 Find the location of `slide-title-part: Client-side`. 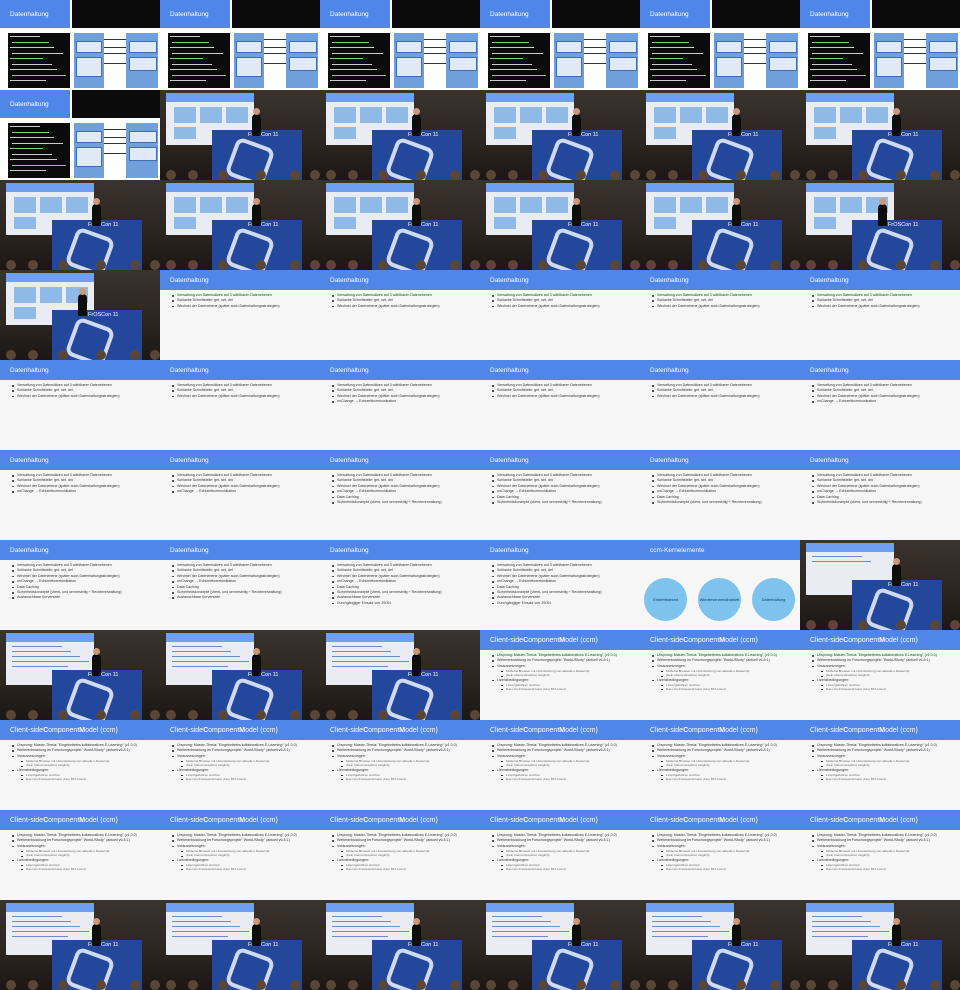

slide-title-part: Client-side is located at coordinates (667, 730).